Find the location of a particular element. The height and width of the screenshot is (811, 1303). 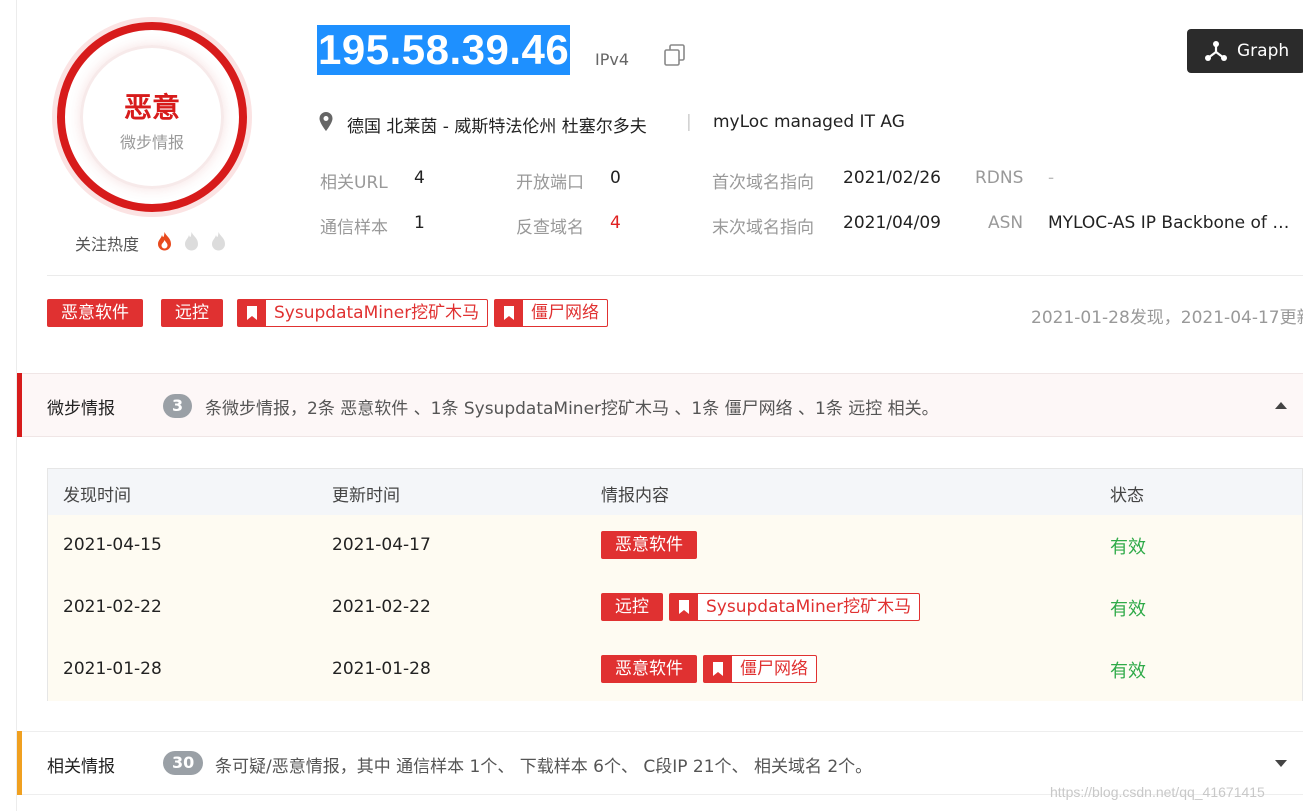

last-resolve-value: 2021/04/09 is located at coordinates (892, 223).